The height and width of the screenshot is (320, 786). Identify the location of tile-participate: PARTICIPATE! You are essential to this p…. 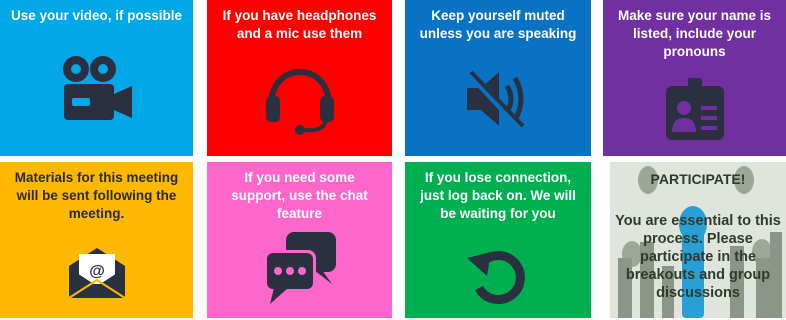
(698, 240).